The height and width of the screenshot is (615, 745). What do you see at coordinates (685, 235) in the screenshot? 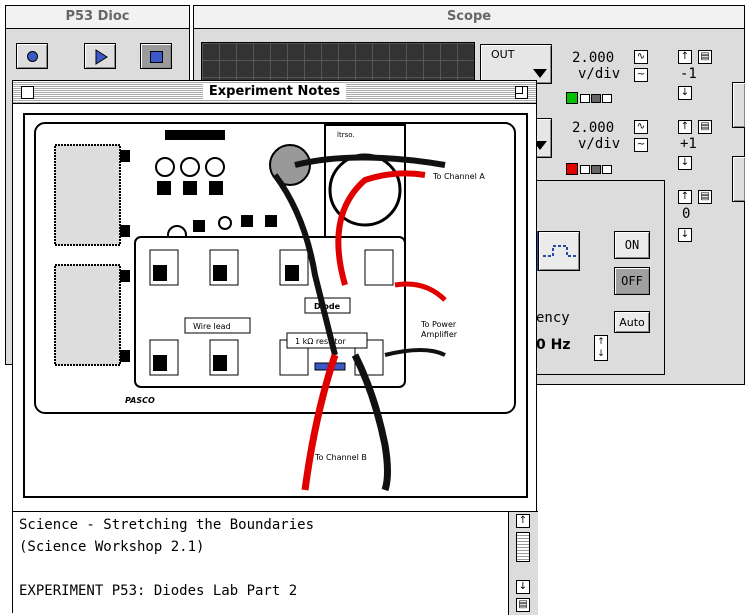
I see `channel-c-offset-down-icon: ↓` at bounding box center [685, 235].